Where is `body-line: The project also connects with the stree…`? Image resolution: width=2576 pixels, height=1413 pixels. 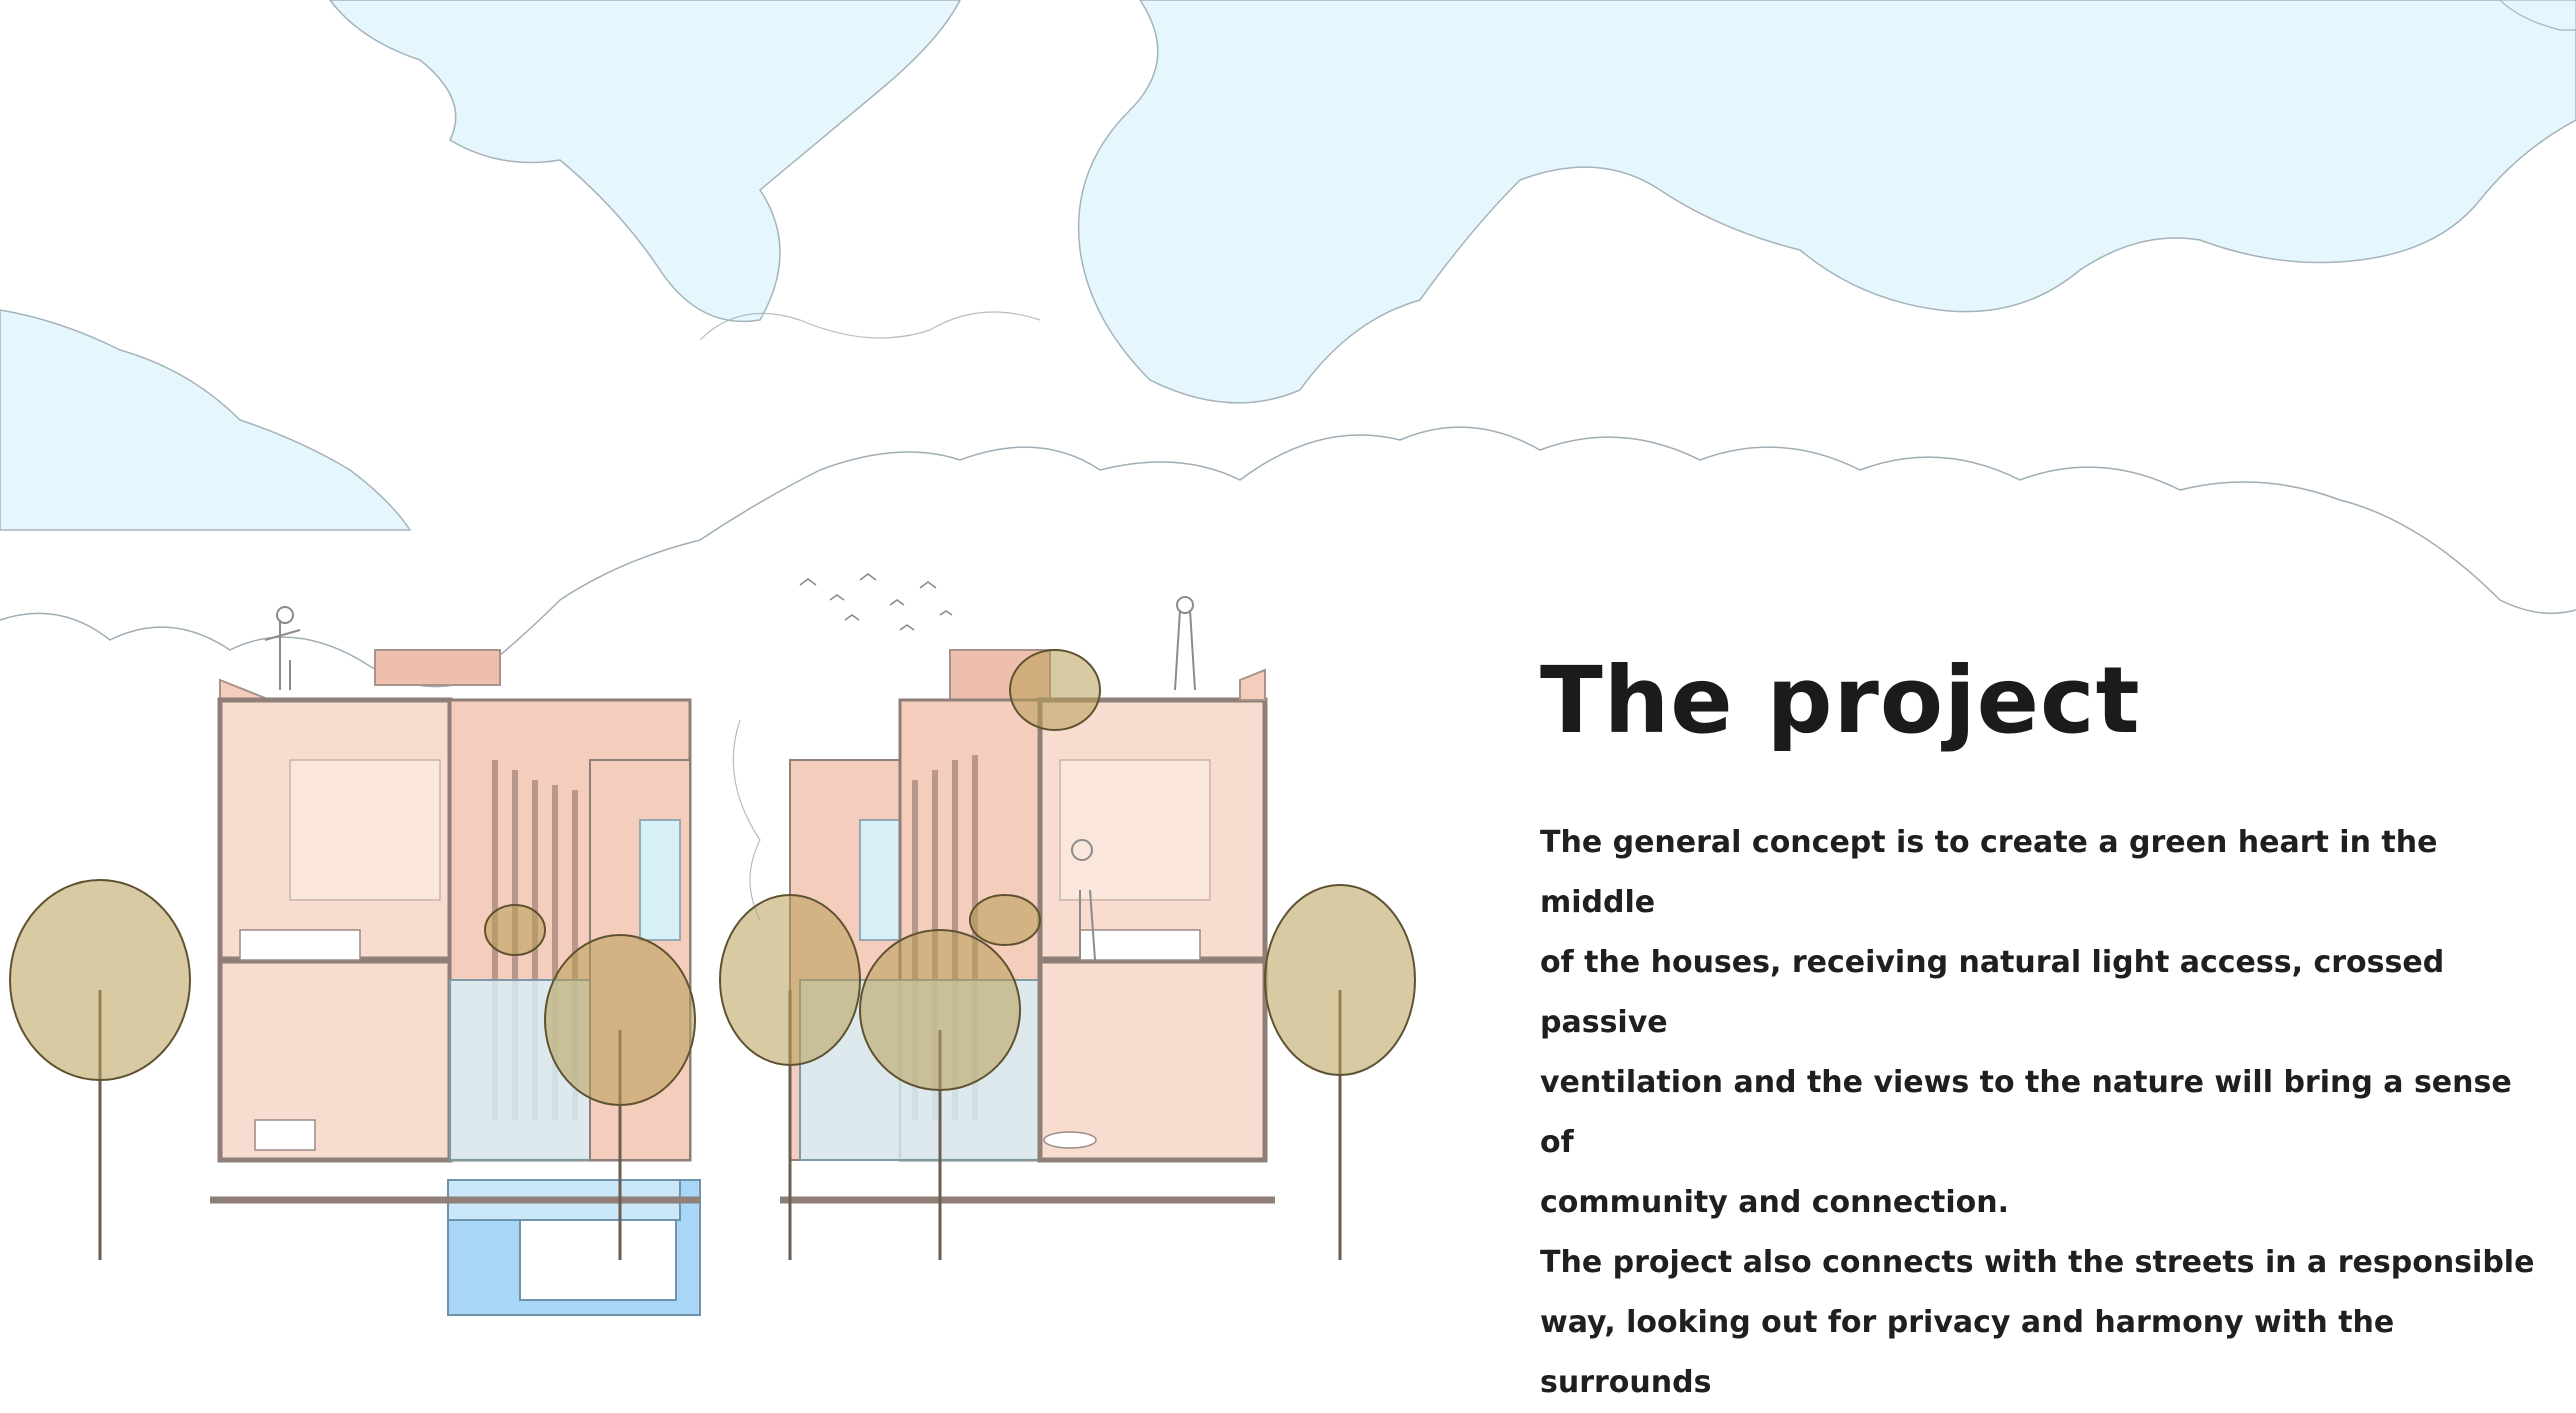
body-line: The project also connects with the stree… is located at coordinates (2037, 1263).